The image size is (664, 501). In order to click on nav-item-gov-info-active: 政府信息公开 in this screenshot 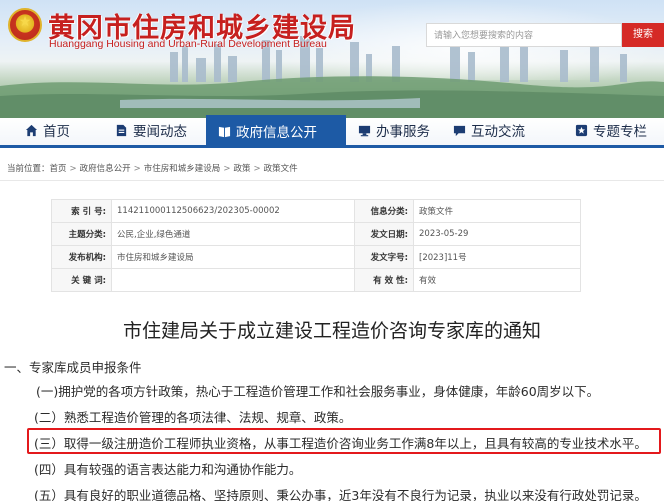, I will do `click(276, 131)`.